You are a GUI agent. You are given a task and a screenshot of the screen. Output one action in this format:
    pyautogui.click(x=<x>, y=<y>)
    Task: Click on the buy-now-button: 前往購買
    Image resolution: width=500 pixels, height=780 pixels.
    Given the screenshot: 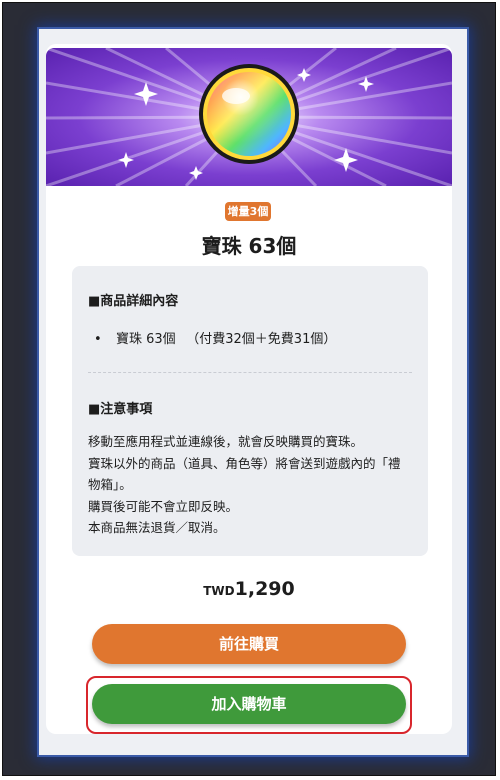 What is the action you would take?
    pyautogui.click(x=249, y=644)
    